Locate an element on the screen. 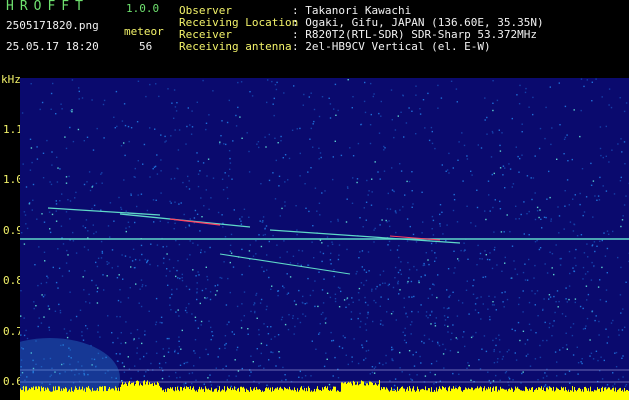  antenna-value: : 2el-HB9CV Vertical (el. E-W) is located at coordinates (391, 46).